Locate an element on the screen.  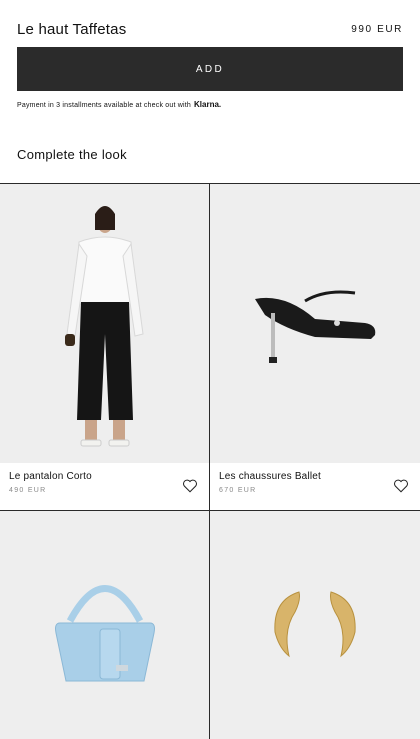
earrings-image is located at coordinates (315, 623).